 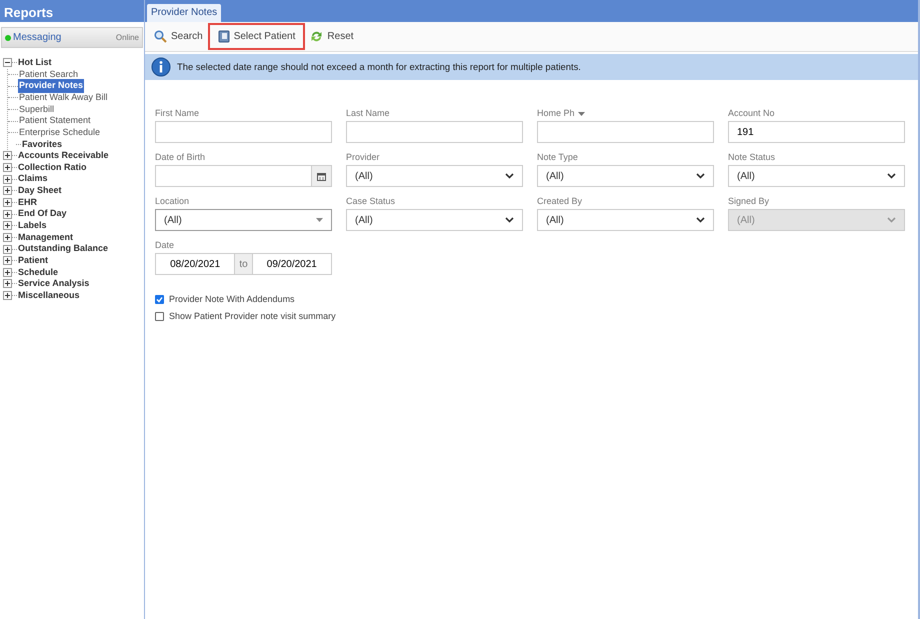 I want to click on search-button: Search, so click(x=178, y=36).